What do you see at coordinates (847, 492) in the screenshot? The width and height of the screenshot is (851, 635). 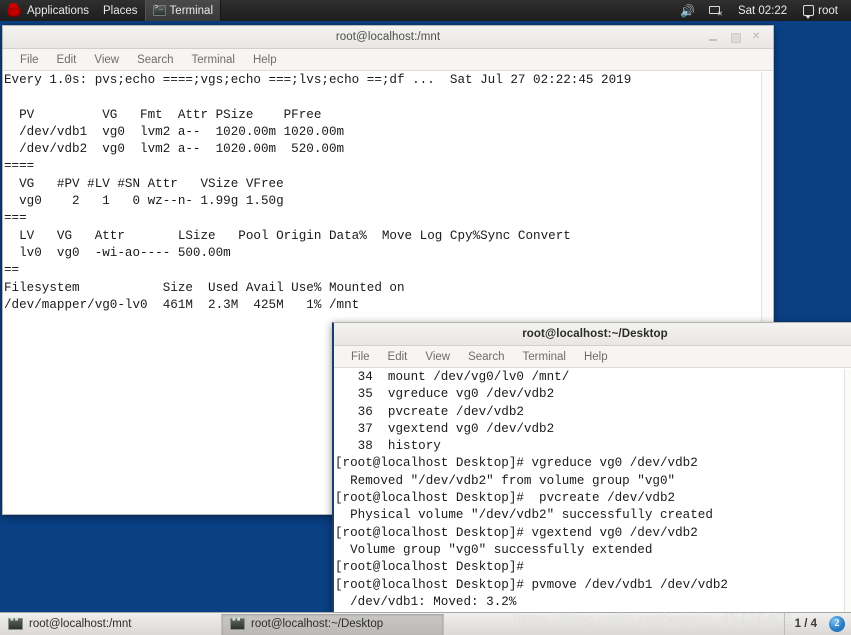 I see `scrollbar-desktop` at bounding box center [847, 492].